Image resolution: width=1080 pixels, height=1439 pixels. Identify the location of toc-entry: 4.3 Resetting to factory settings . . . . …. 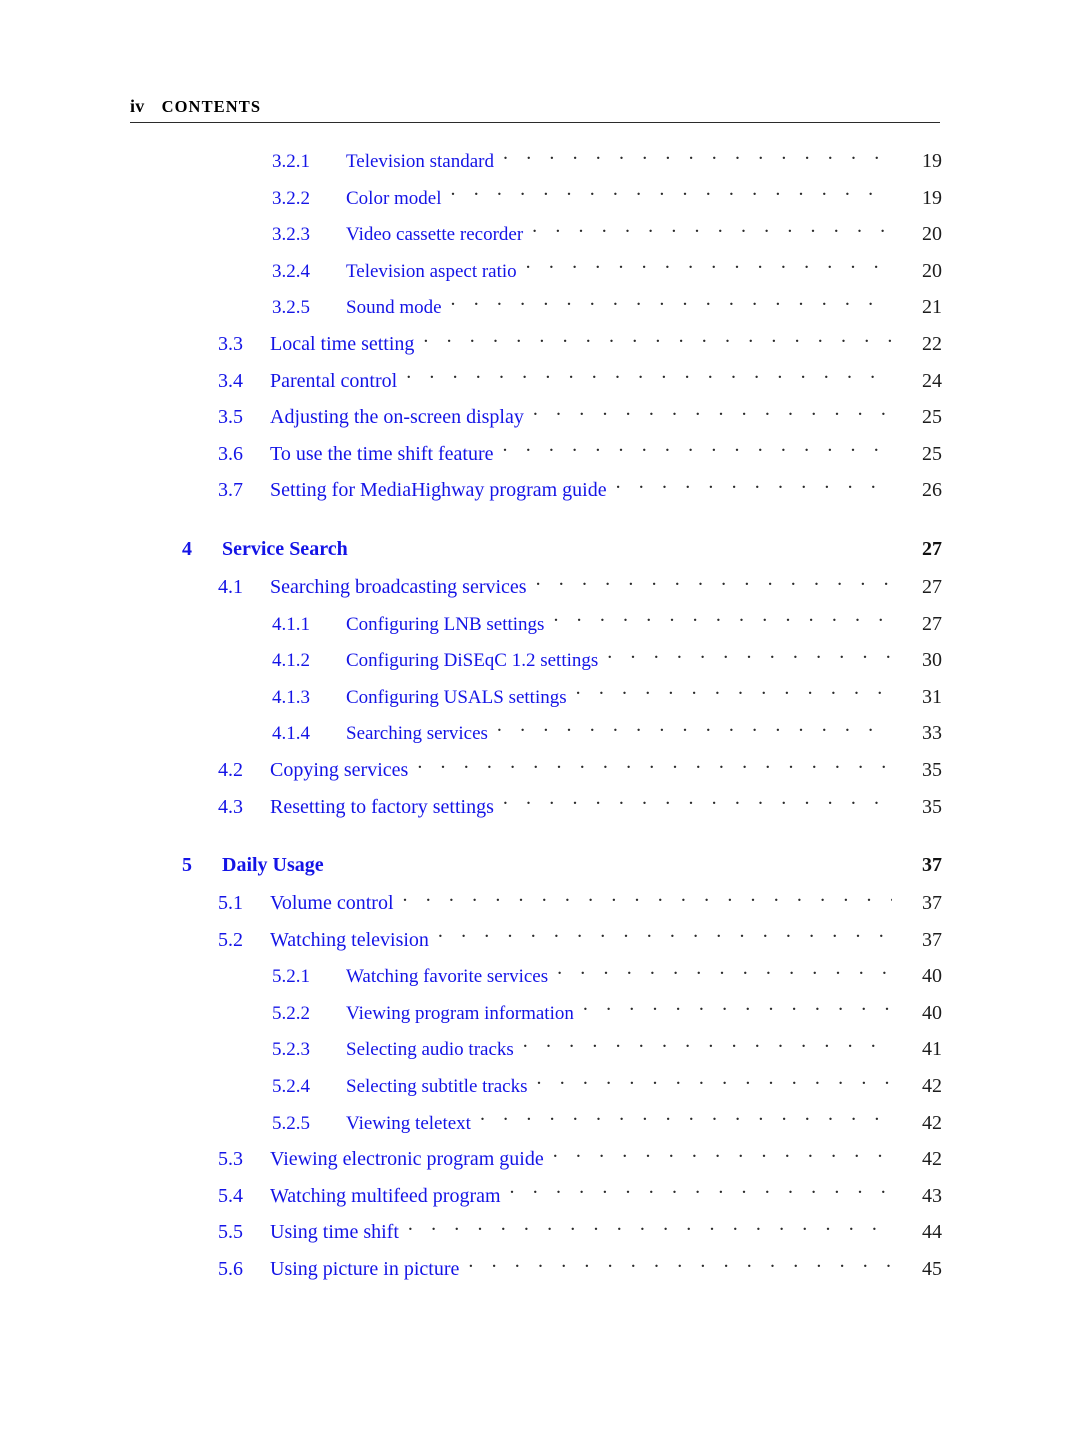
(536, 814).